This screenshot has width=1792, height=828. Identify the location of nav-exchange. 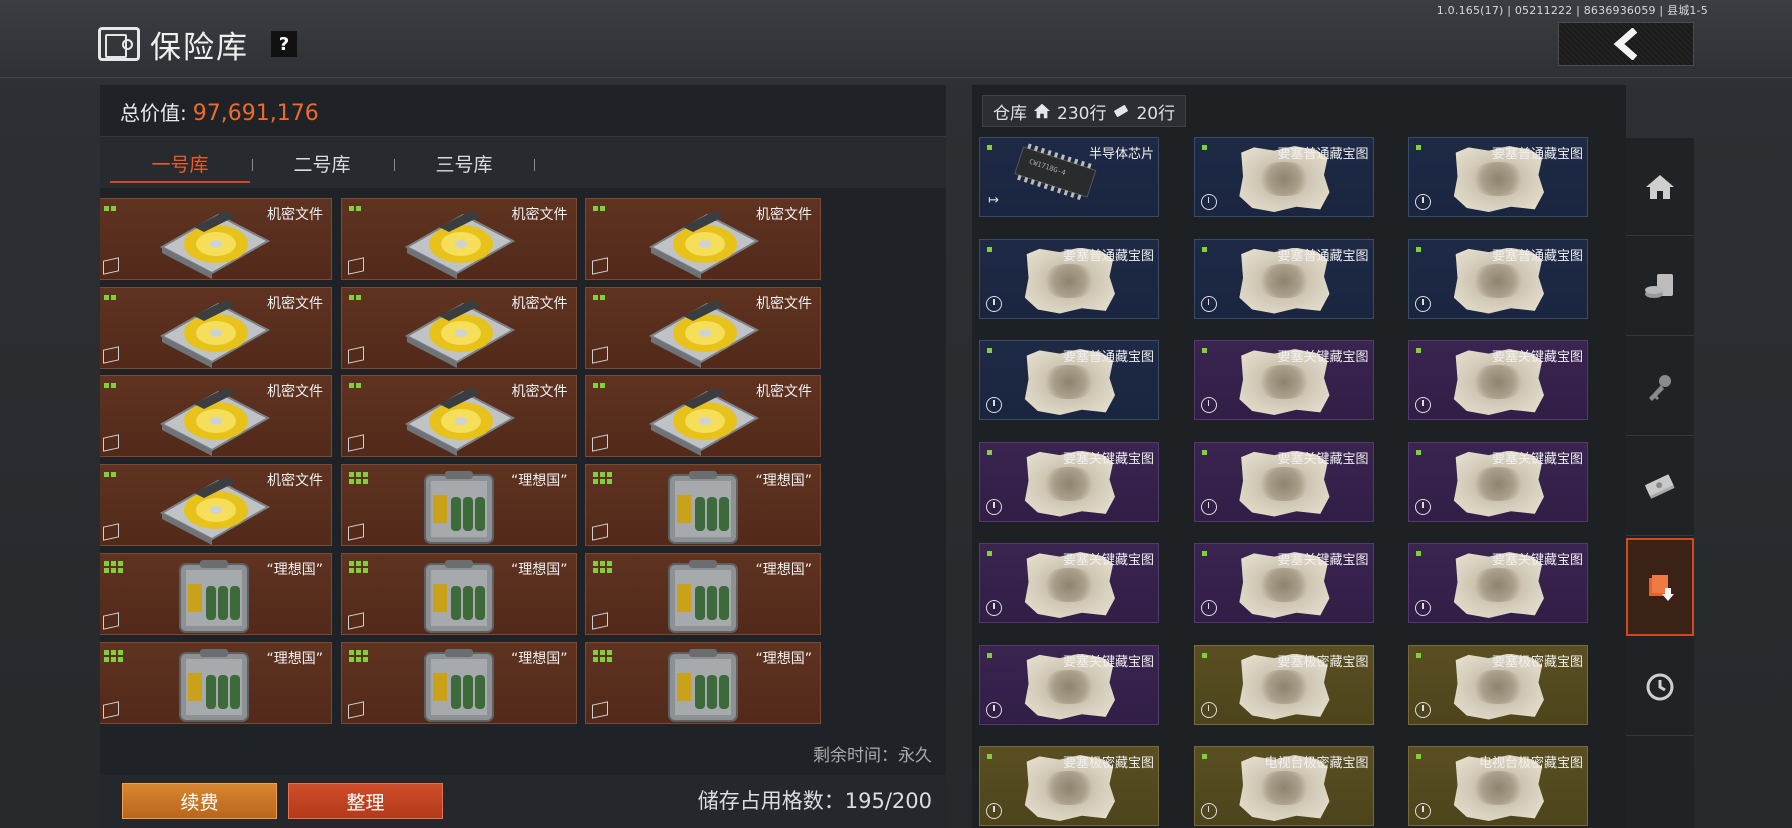
(1660, 287).